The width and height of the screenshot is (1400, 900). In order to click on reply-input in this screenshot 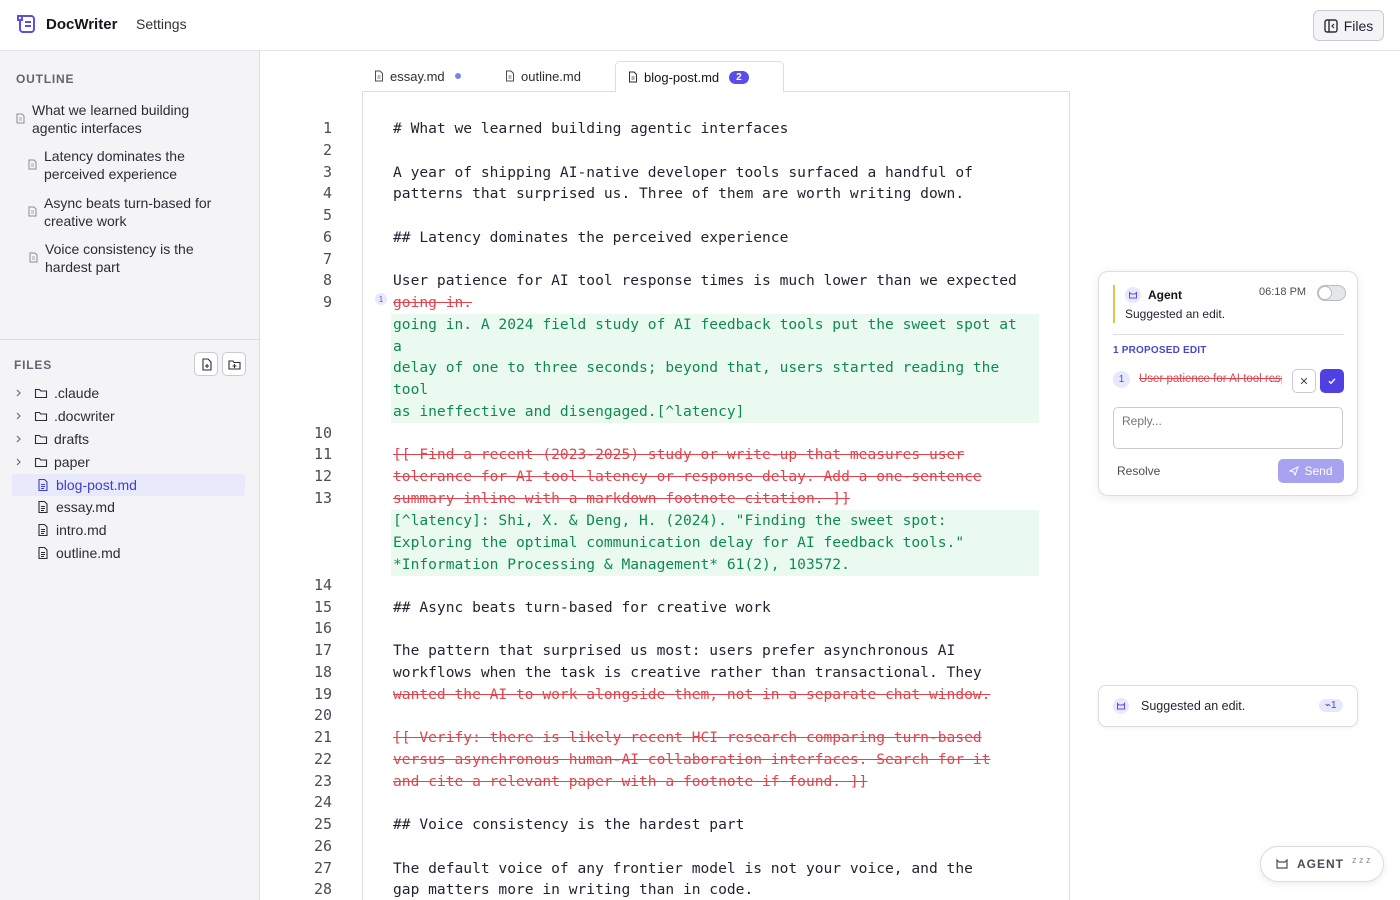, I will do `click(1228, 428)`.